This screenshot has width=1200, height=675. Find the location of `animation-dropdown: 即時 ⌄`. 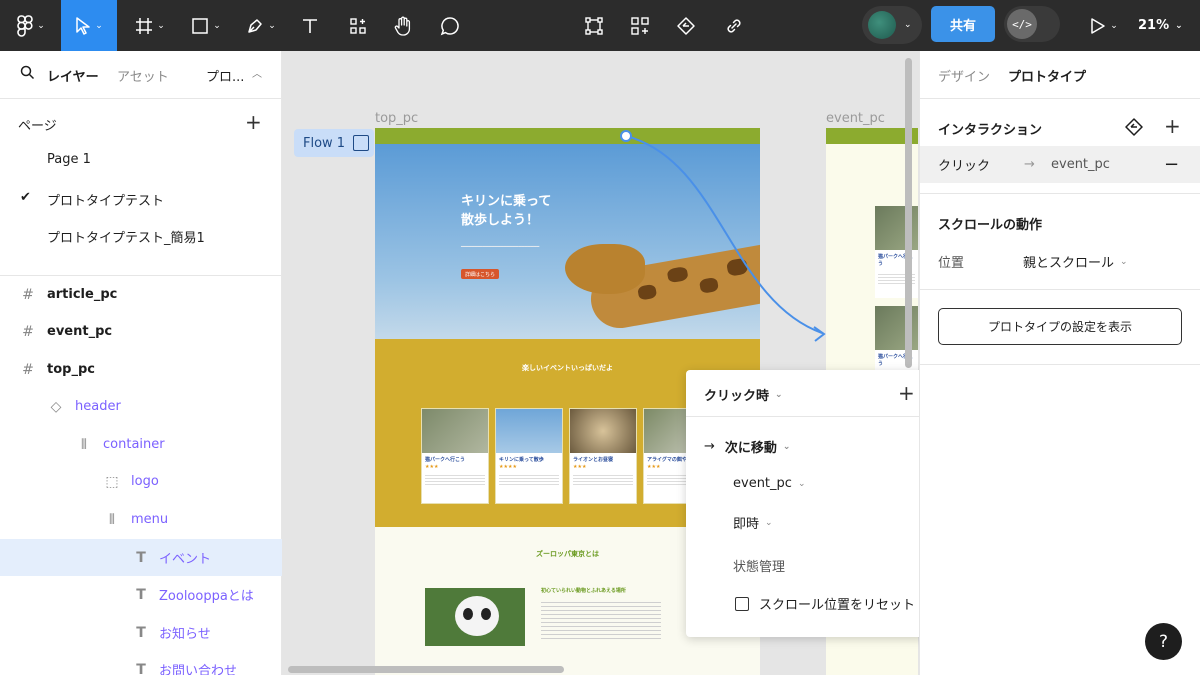

animation-dropdown: 即時 ⌄ is located at coordinates (753, 522).